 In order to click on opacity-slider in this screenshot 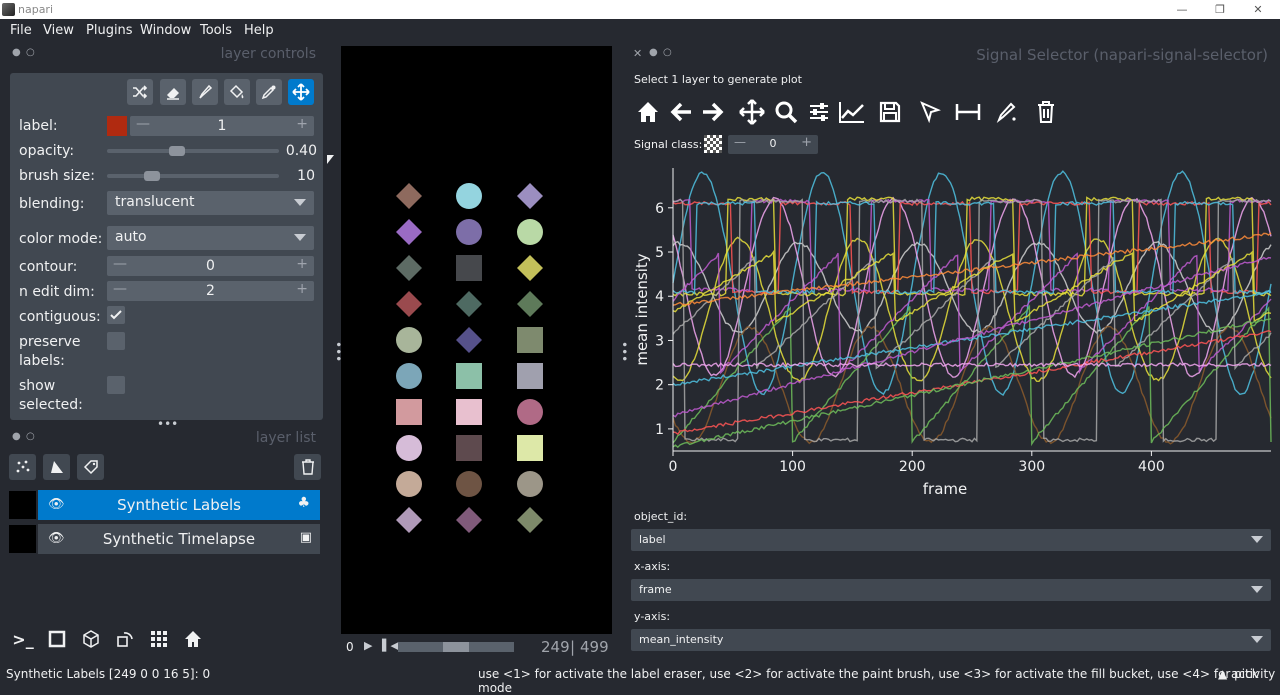, I will do `click(193, 151)`.